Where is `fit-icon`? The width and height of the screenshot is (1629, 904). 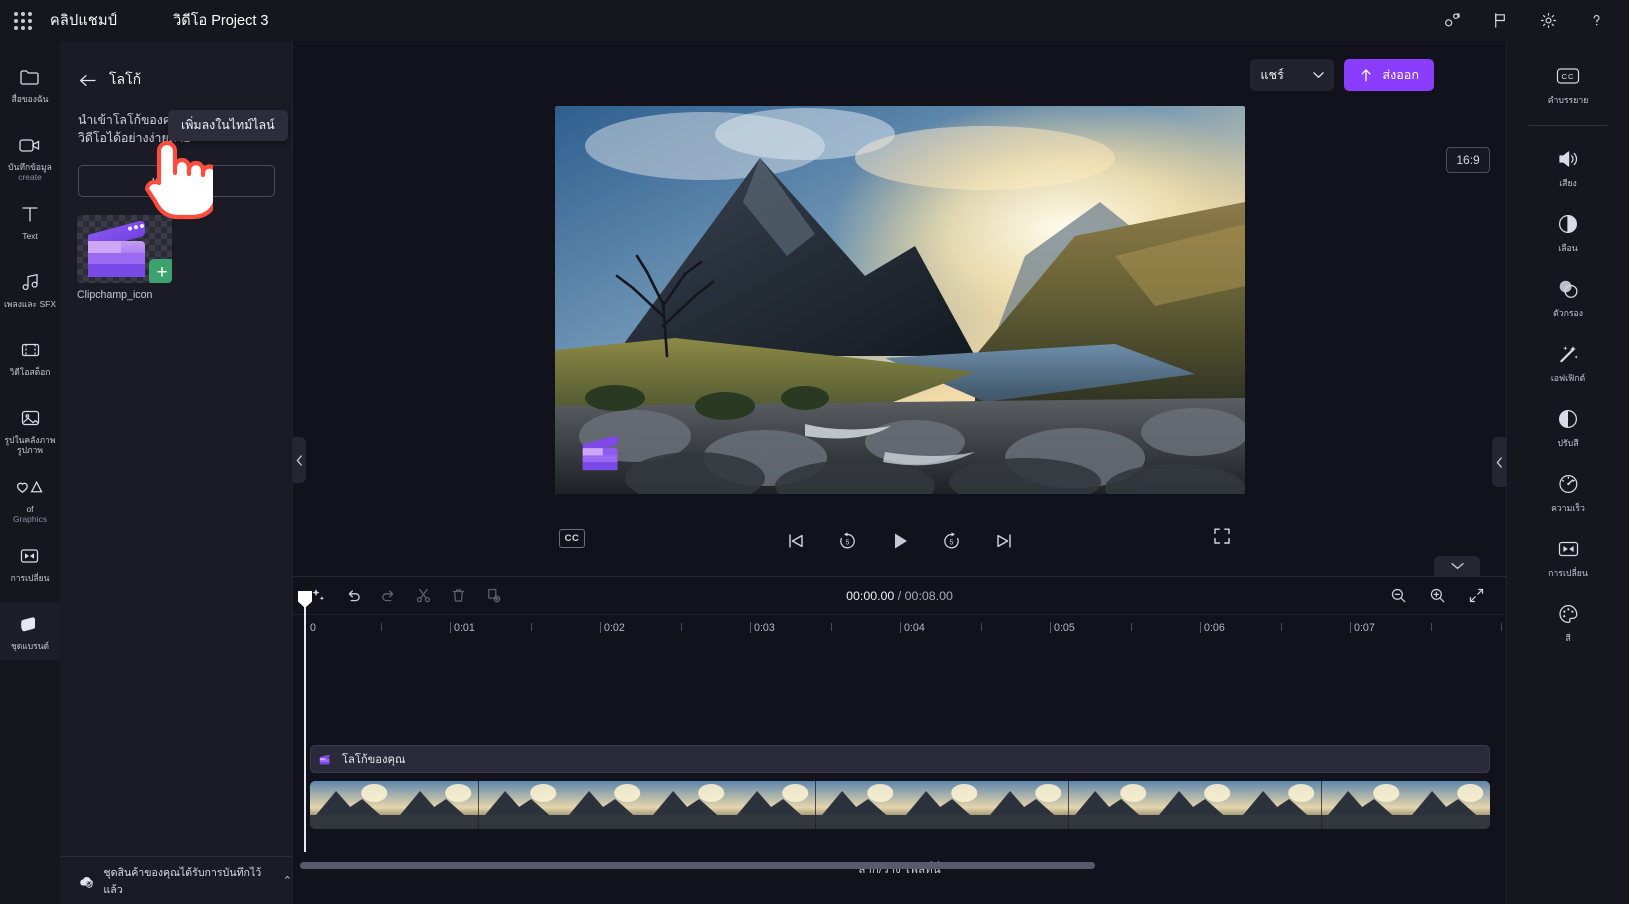
fit-icon is located at coordinates (1476, 595).